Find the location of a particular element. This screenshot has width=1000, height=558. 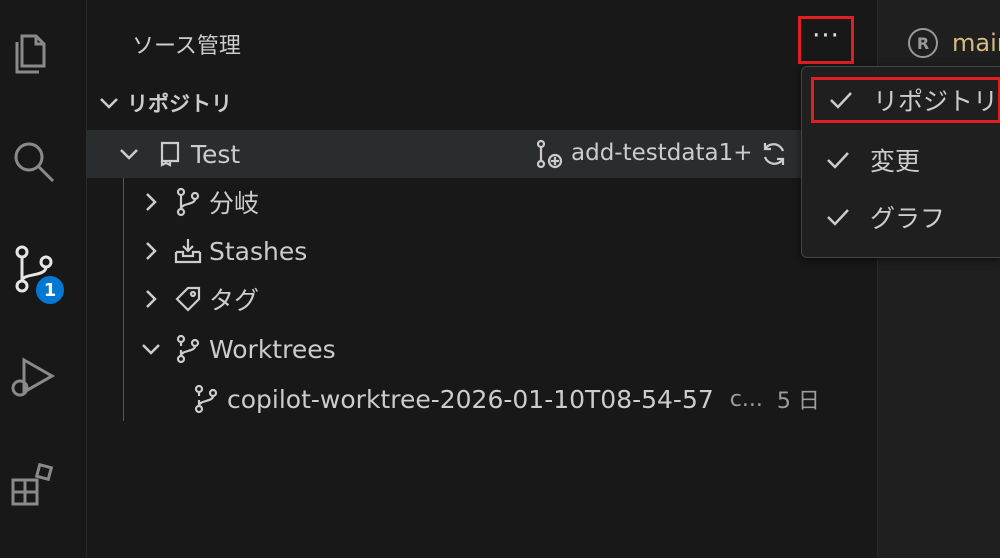

section-header-repositories: リポジトリ is located at coordinates (164, 103).